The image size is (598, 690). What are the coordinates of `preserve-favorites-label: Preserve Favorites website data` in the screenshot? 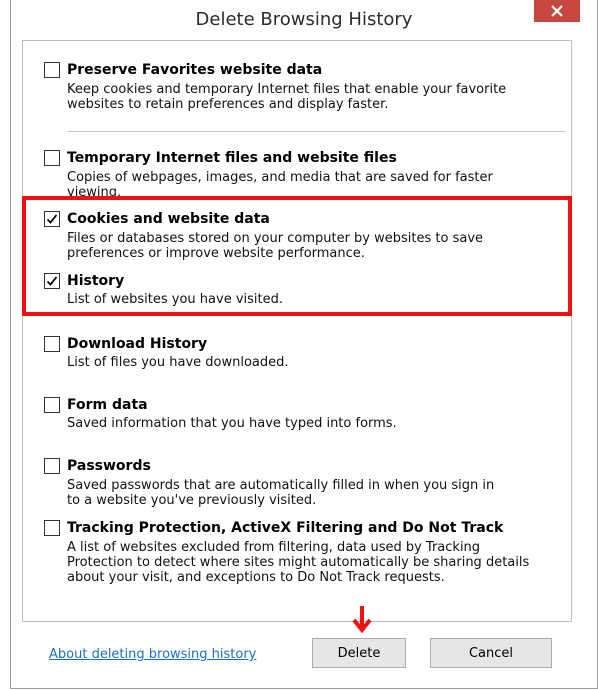 It's located at (195, 70).